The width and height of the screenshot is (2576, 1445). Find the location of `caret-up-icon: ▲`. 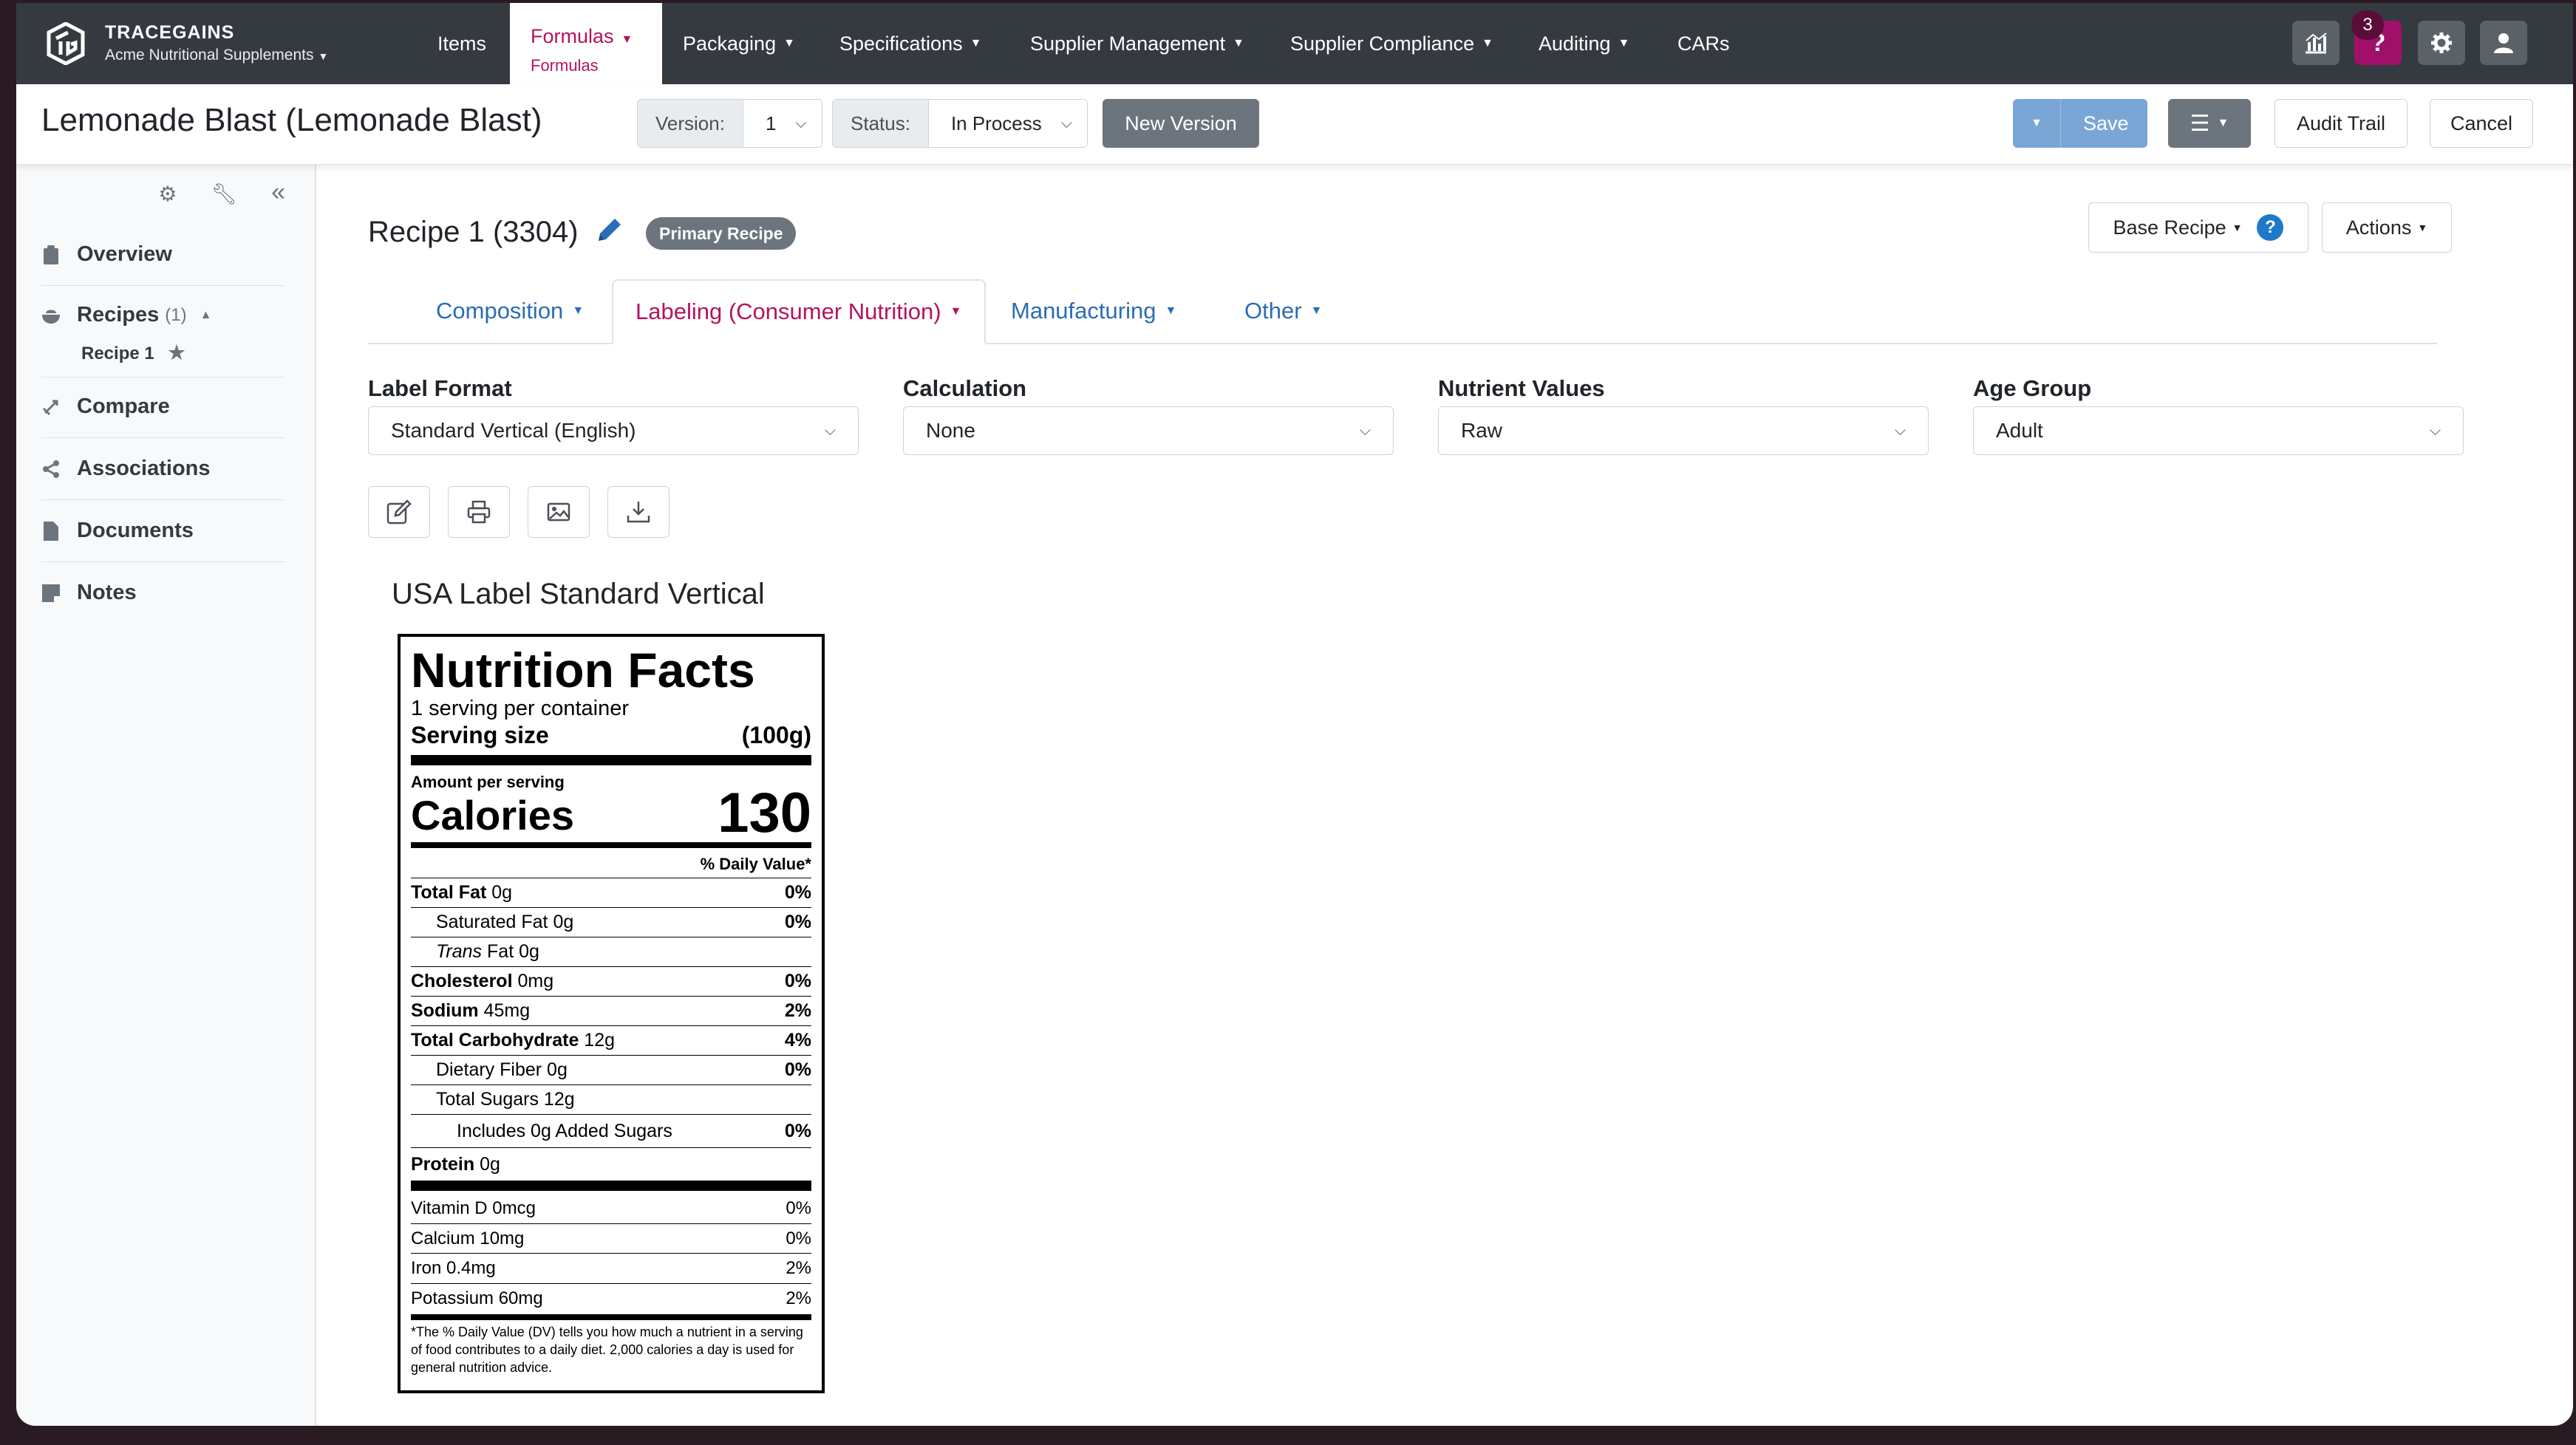

caret-up-icon: ▲ is located at coordinates (206, 315).